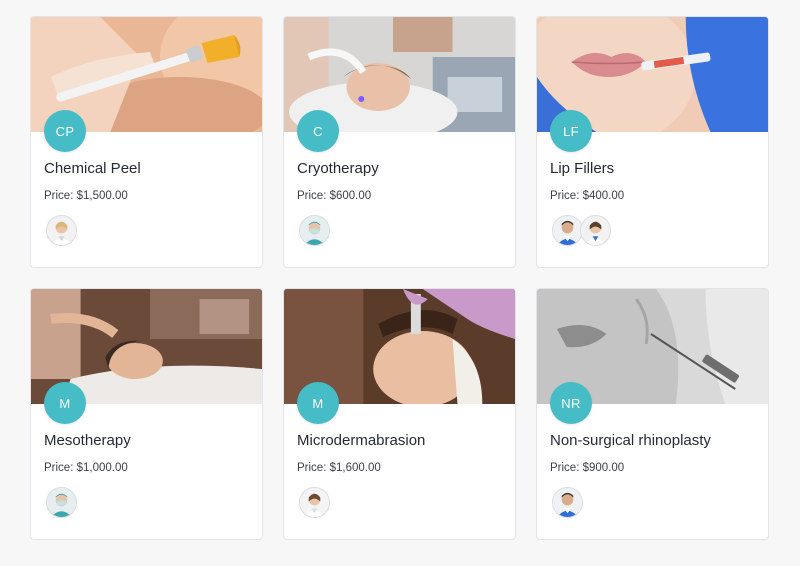 Image resolution: width=800 pixels, height=566 pixels. Describe the element at coordinates (587, 468) in the screenshot. I see `treatment-price: Price: $900.00` at that location.